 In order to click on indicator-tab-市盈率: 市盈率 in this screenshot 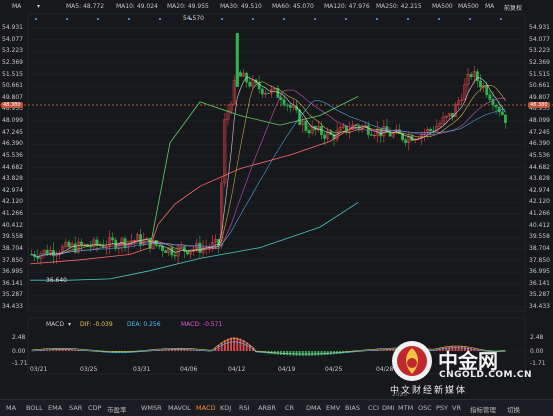, I will do `click(117, 409)`.